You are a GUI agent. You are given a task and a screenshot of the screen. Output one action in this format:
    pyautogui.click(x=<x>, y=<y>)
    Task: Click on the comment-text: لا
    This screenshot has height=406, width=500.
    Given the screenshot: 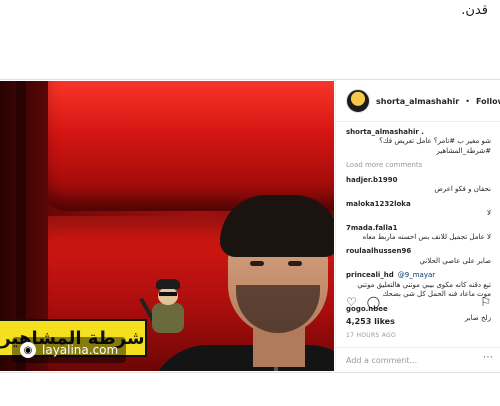 What is the action you would take?
    pyautogui.click(x=489, y=213)
    